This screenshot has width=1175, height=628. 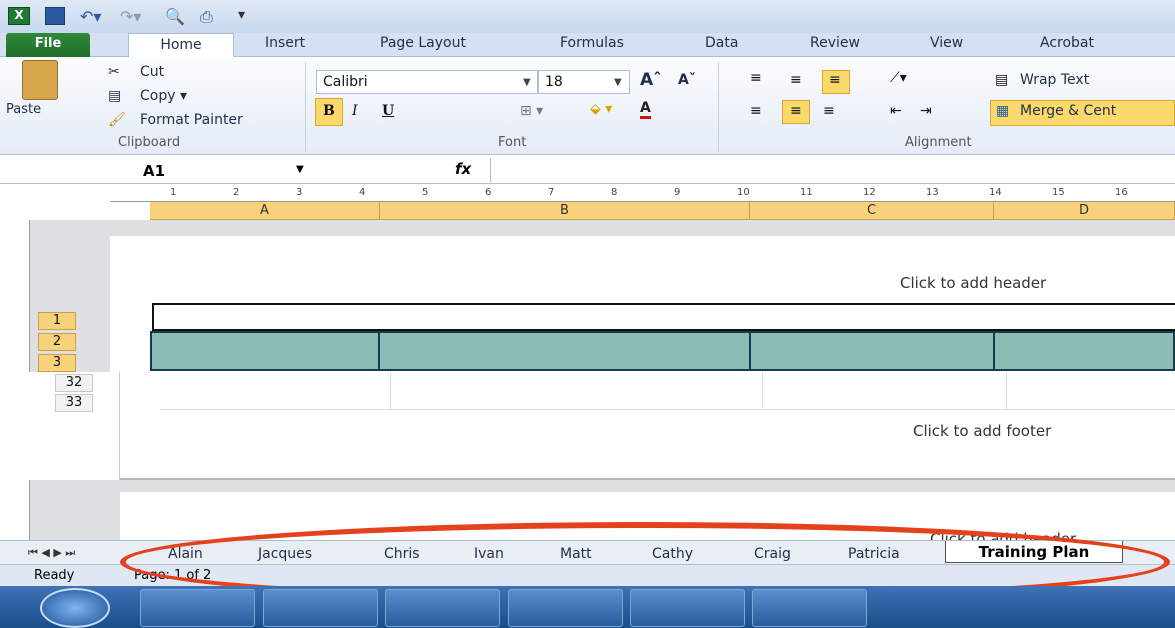 I want to click on merge-center-button: Merge & Cent, so click(x=1068, y=111).